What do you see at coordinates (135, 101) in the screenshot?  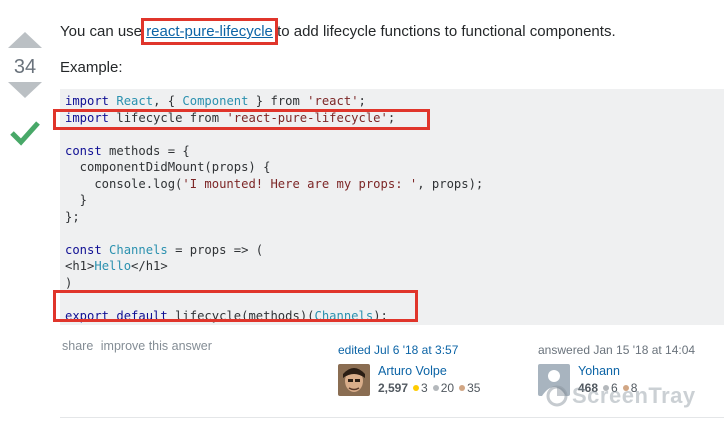 I see `code-token: React` at bounding box center [135, 101].